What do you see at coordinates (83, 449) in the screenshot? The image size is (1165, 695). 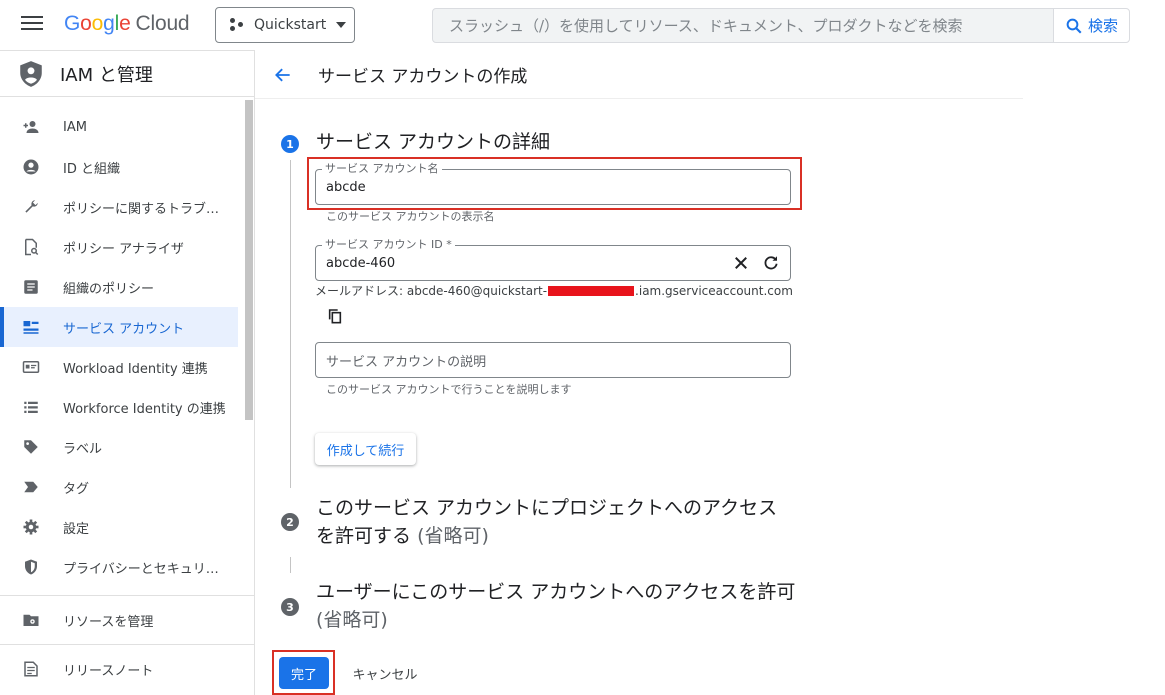 I see `sidebar-item-label: ラベル` at bounding box center [83, 449].